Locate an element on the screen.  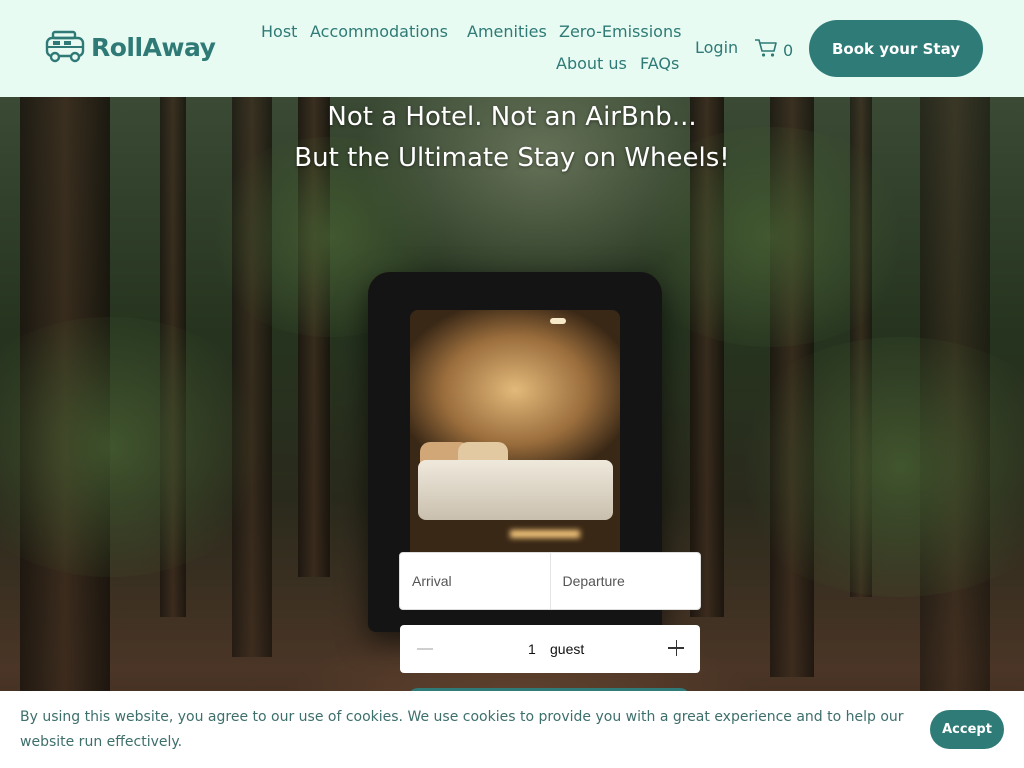
date-range-picker: Arrival Departure is located at coordinates (550, 581).